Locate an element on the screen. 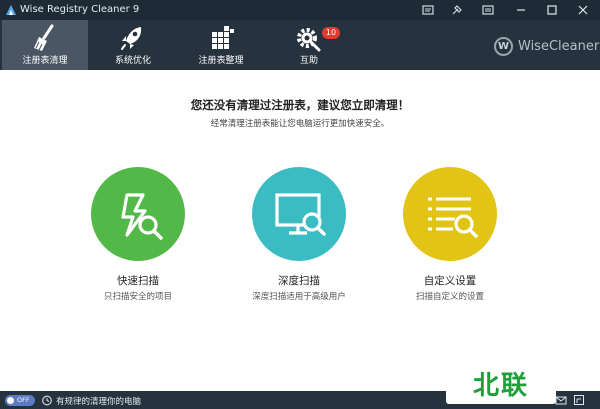  page-subline: 经常清理注册表能让您电脑运行更加快速安全。 is located at coordinates (300, 124).